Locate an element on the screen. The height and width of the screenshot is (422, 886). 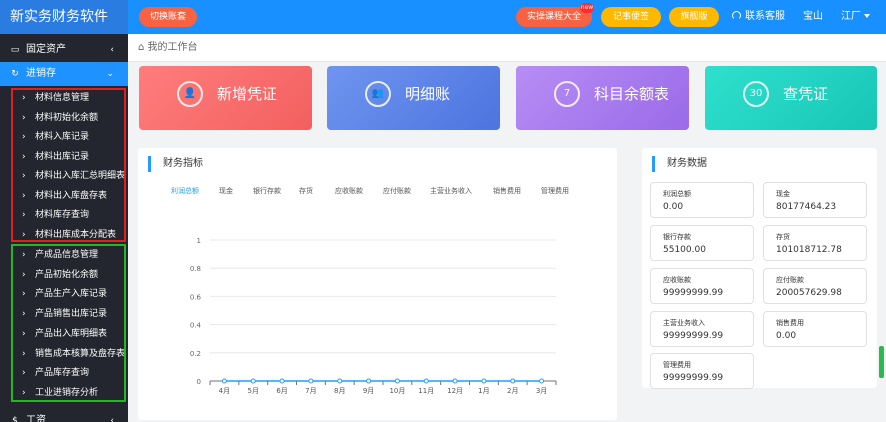
x-tick-label: 6月 is located at coordinates (281, 391).